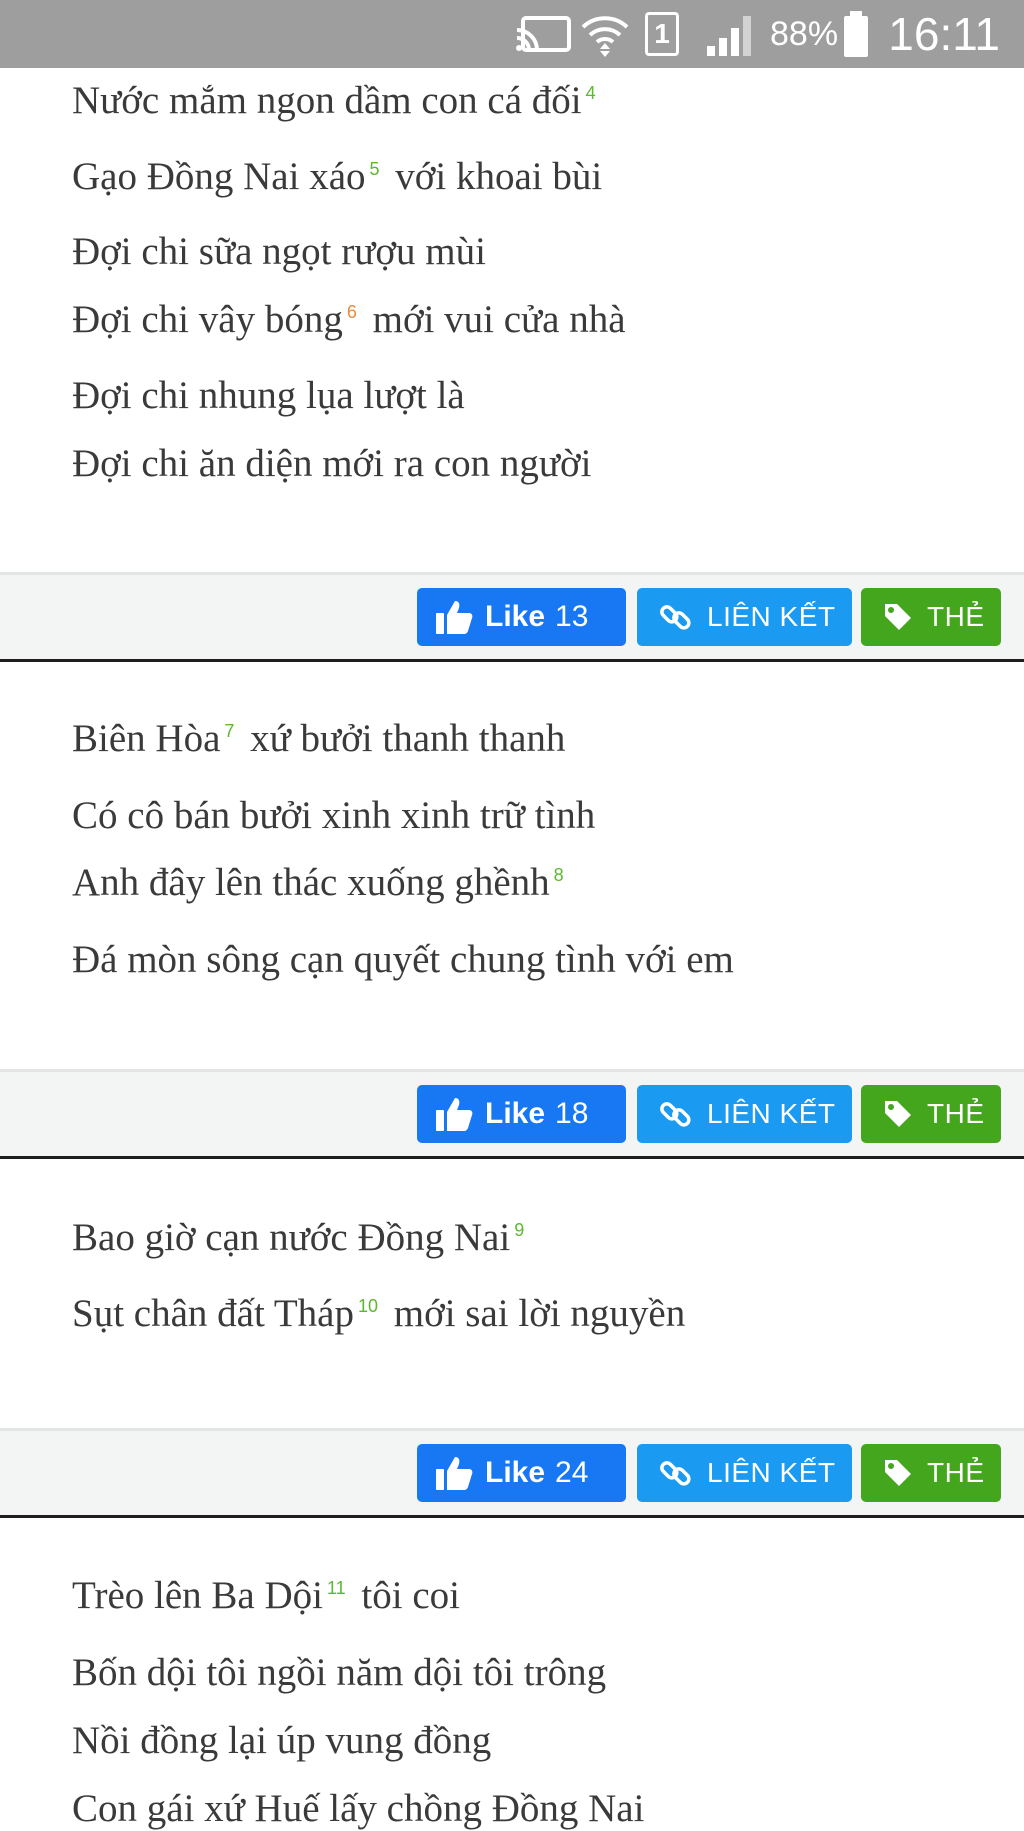 The height and width of the screenshot is (1831, 1024). I want to click on line-text: Gạo Đồng Nai xáo, so click(219, 176).